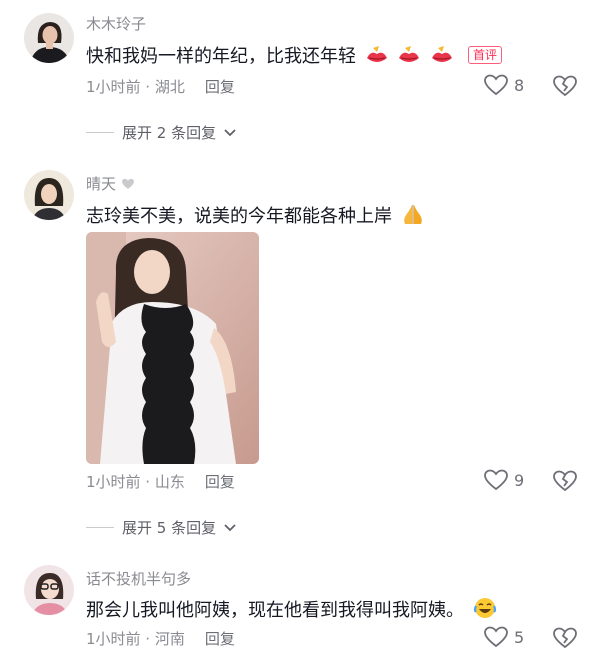  I want to click on expand-replies-button: 展开 5 条回复, so click(161, 527).